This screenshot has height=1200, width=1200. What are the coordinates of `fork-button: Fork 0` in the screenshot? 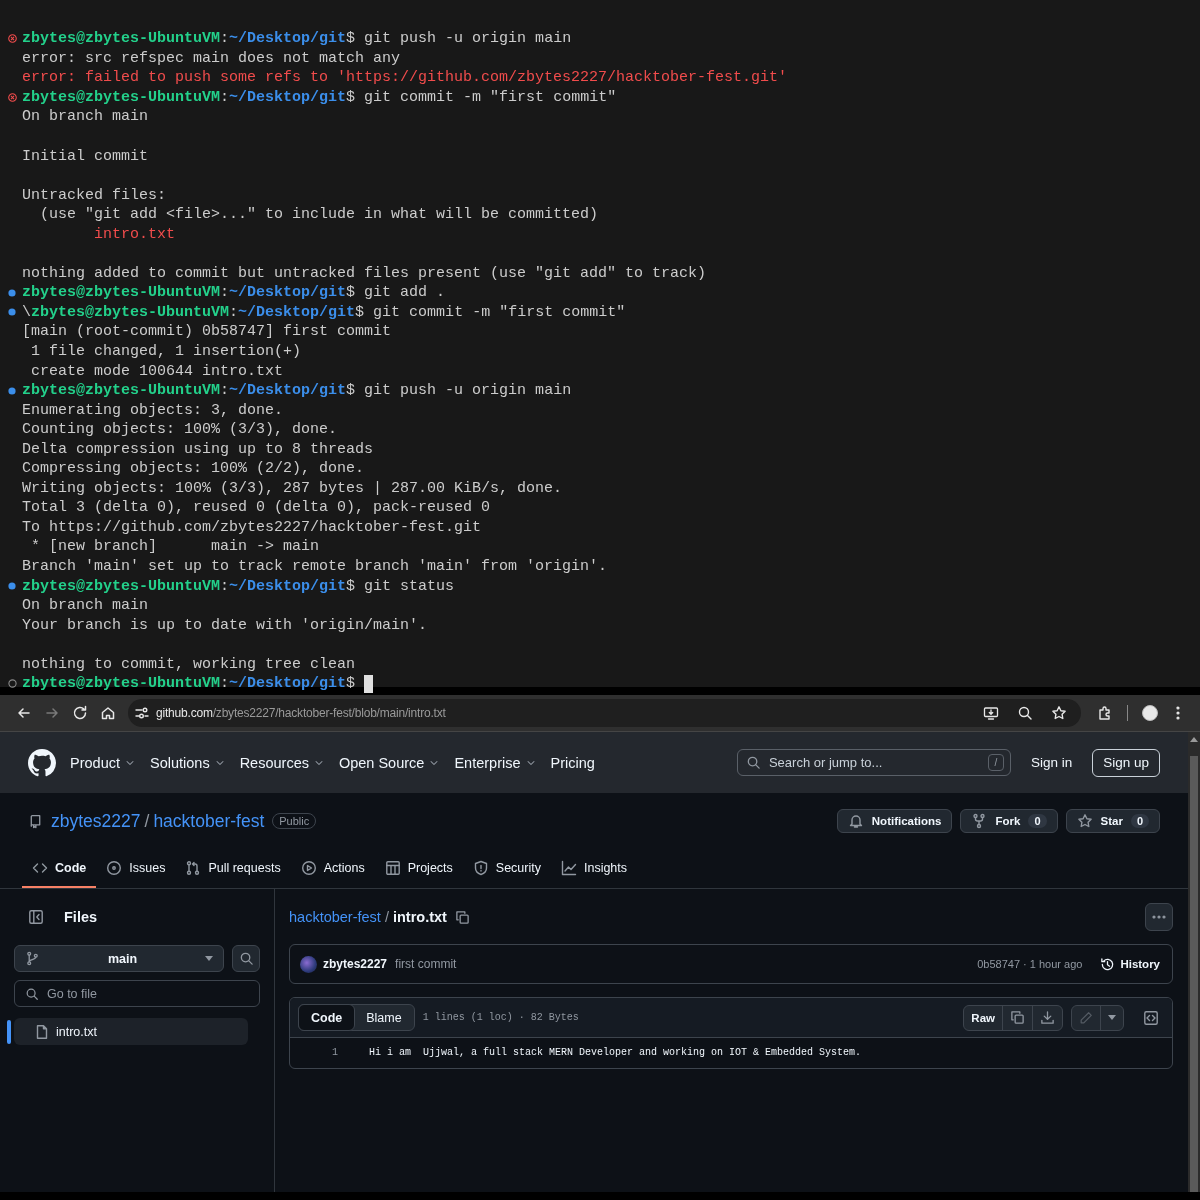 It's located at (1009, 821).